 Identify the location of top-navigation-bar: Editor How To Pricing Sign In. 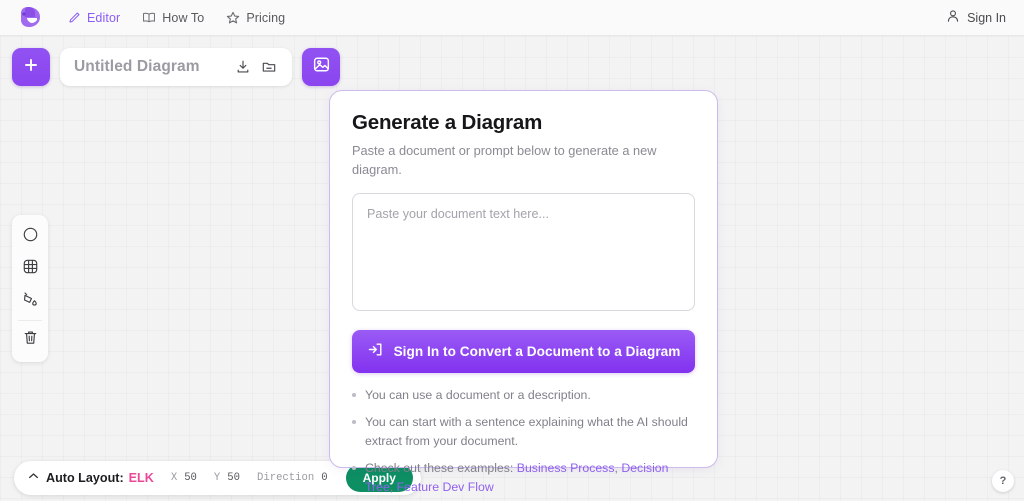
(512, 18).